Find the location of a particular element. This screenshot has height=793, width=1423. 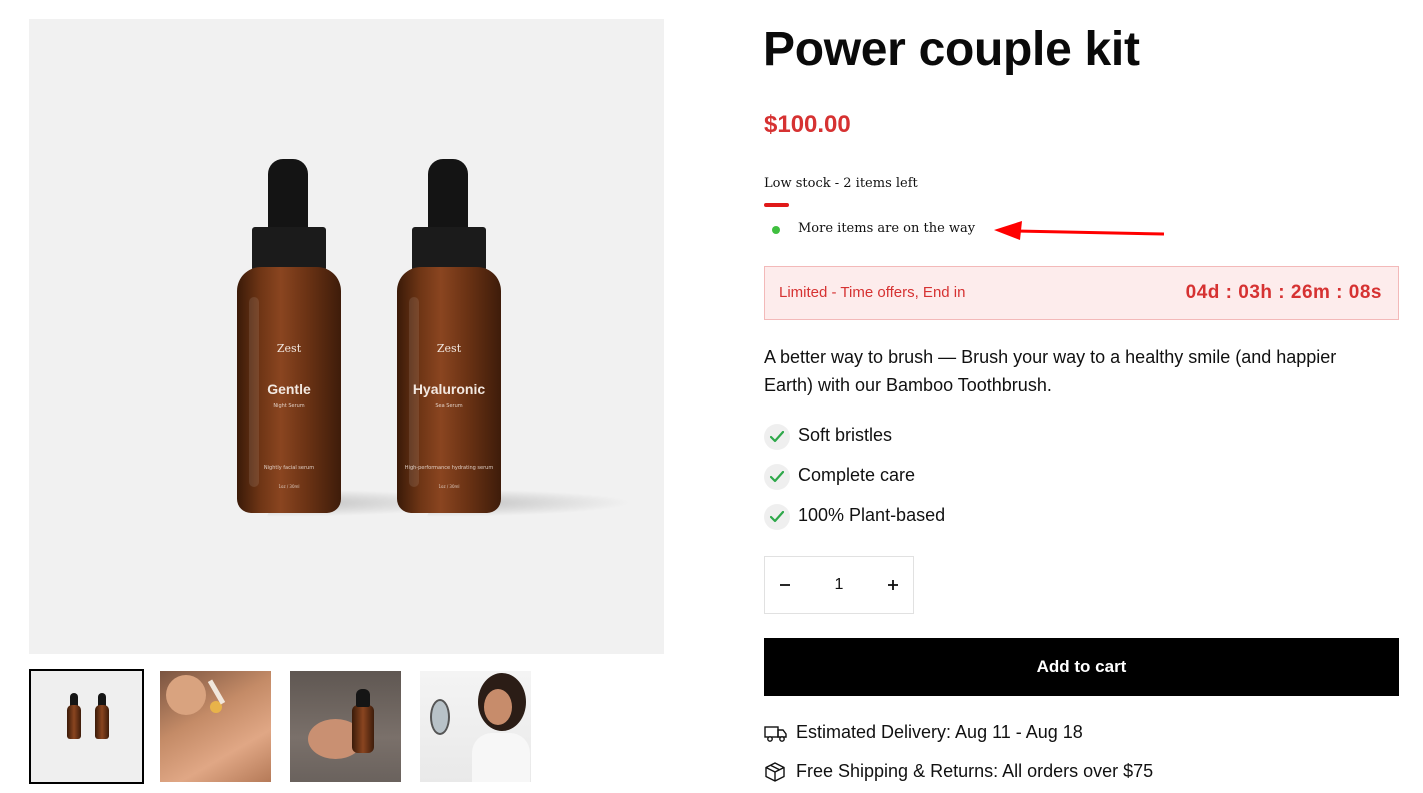

quantity-input is located at coordinates (839, 585).